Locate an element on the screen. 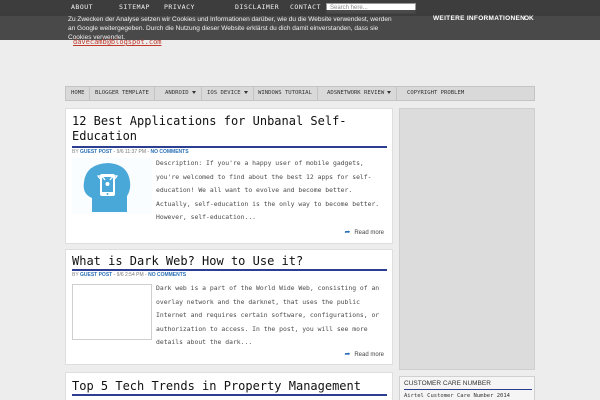 The image size is (600, 400). post-title: Top 5 Tech Trends in Property Management is located at coordinates (216, 386).